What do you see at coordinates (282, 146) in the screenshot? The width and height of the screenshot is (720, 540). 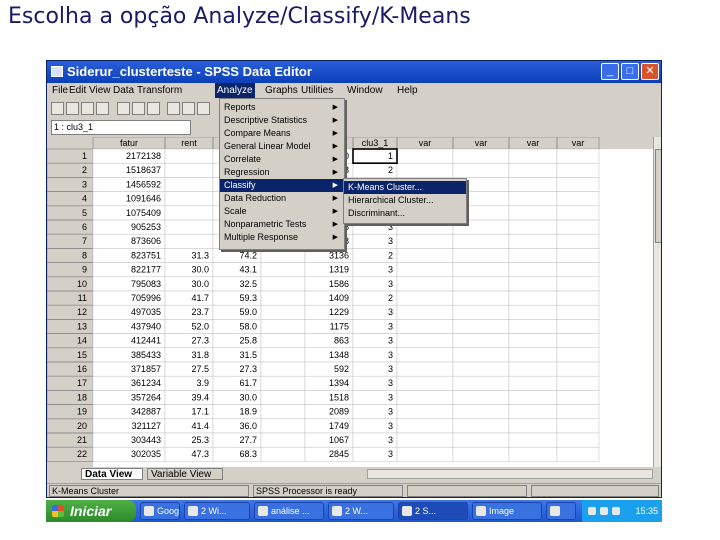 I see `menu-item-general-linear-model: General Linear Model ▶` at bounding box center [282, 146].